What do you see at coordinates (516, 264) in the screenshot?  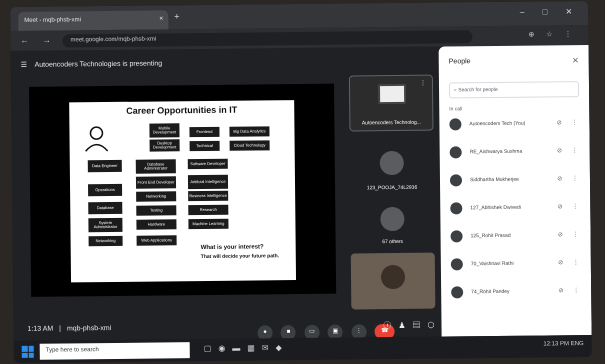 I see `participant-row: 70_Vaishnavi Rathi ⊘ ⋮` at bounding box center [516, 264].